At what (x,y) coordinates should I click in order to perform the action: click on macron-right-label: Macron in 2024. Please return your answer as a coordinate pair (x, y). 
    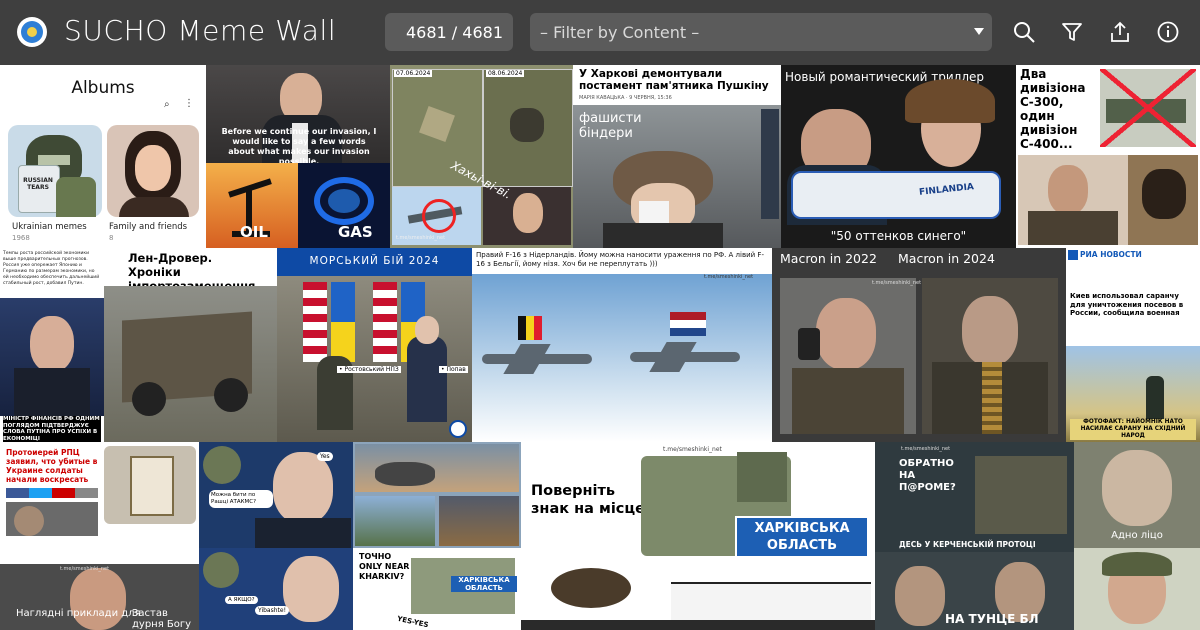
    Looking at the image, I should click on (946, 258).